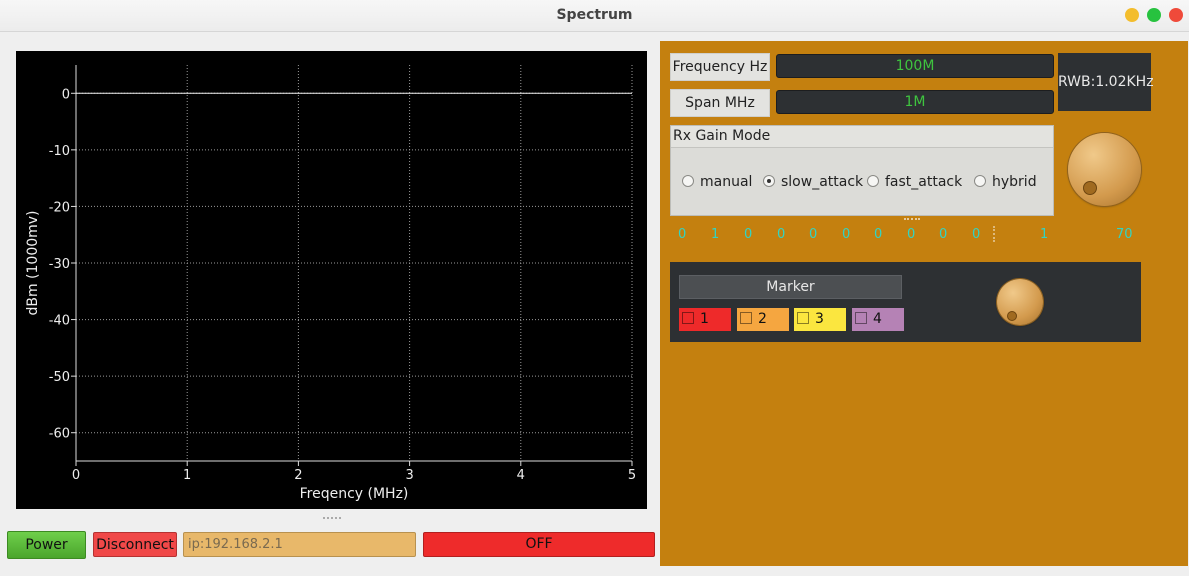  What do you see at coordinates (1132, 15) in the screenshot?
I see `minimize-button` at bounding box center [1132, 15].